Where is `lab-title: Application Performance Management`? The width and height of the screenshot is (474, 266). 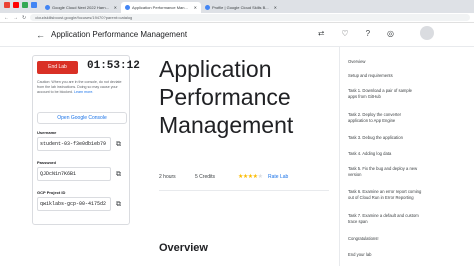 lab-title: Application Performance Management is located at coordinates (226, 97).